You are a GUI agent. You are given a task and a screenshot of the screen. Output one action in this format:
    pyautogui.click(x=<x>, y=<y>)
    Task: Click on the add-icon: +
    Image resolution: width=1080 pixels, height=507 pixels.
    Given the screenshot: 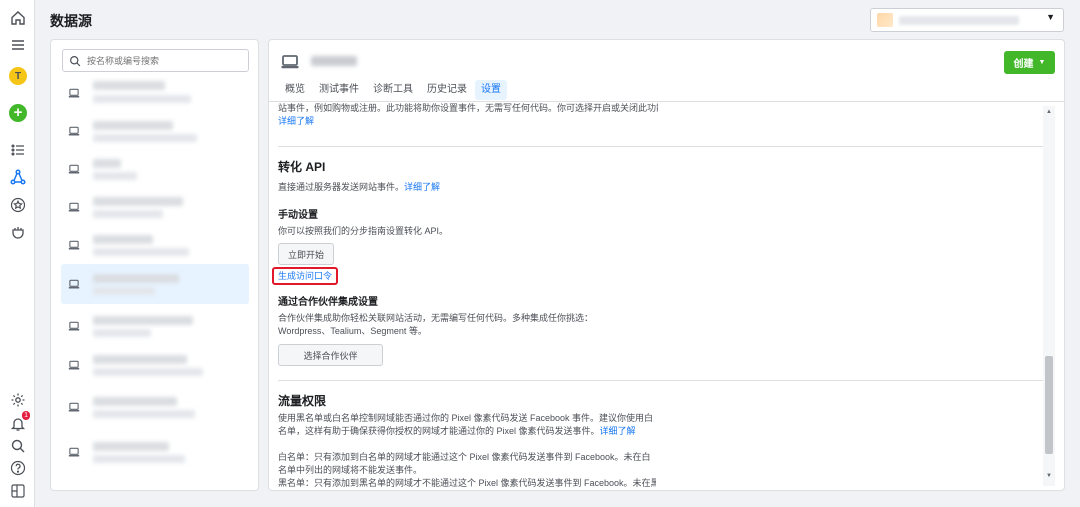 What is the action you would take?
    pyautogui.click(x=18, y=113)
    